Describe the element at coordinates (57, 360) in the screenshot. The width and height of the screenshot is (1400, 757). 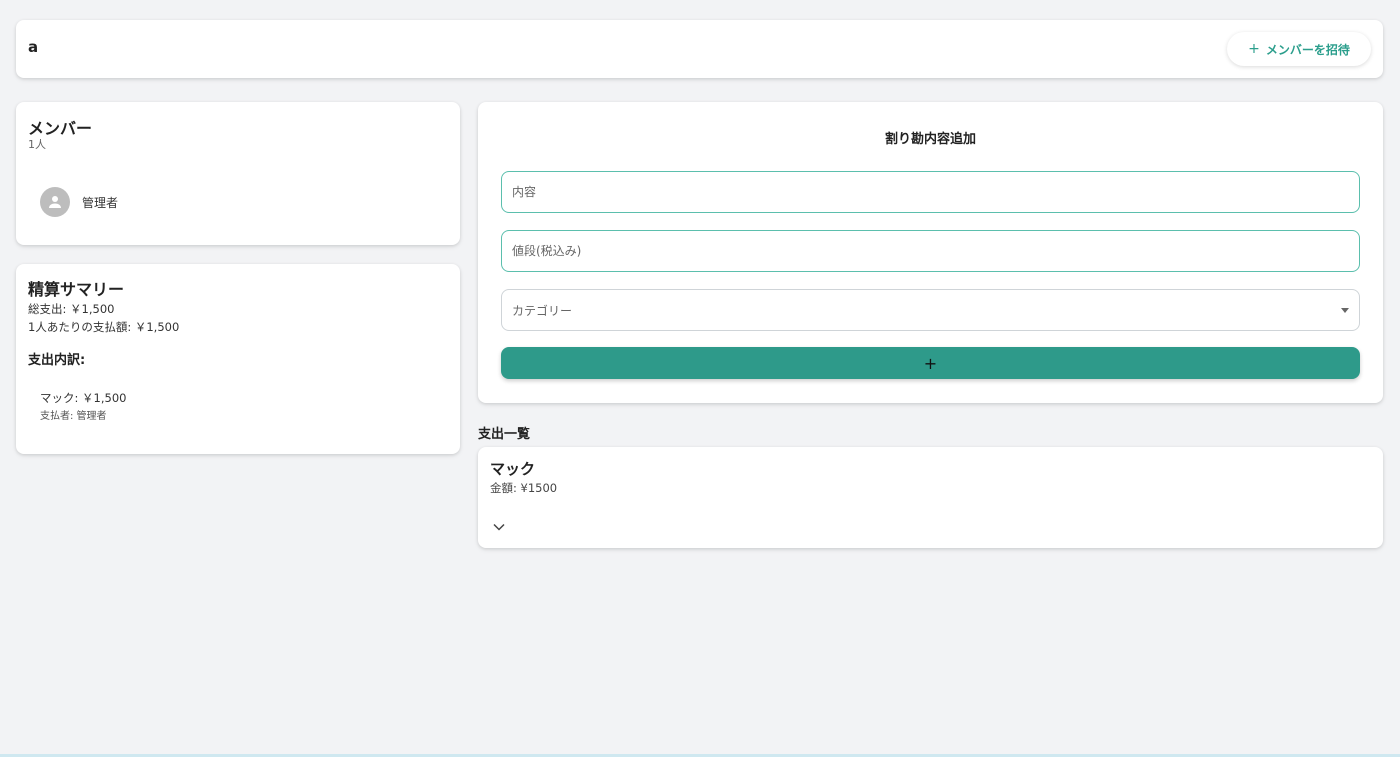
I see `breakdown-title: 支出内訳:` at that location.